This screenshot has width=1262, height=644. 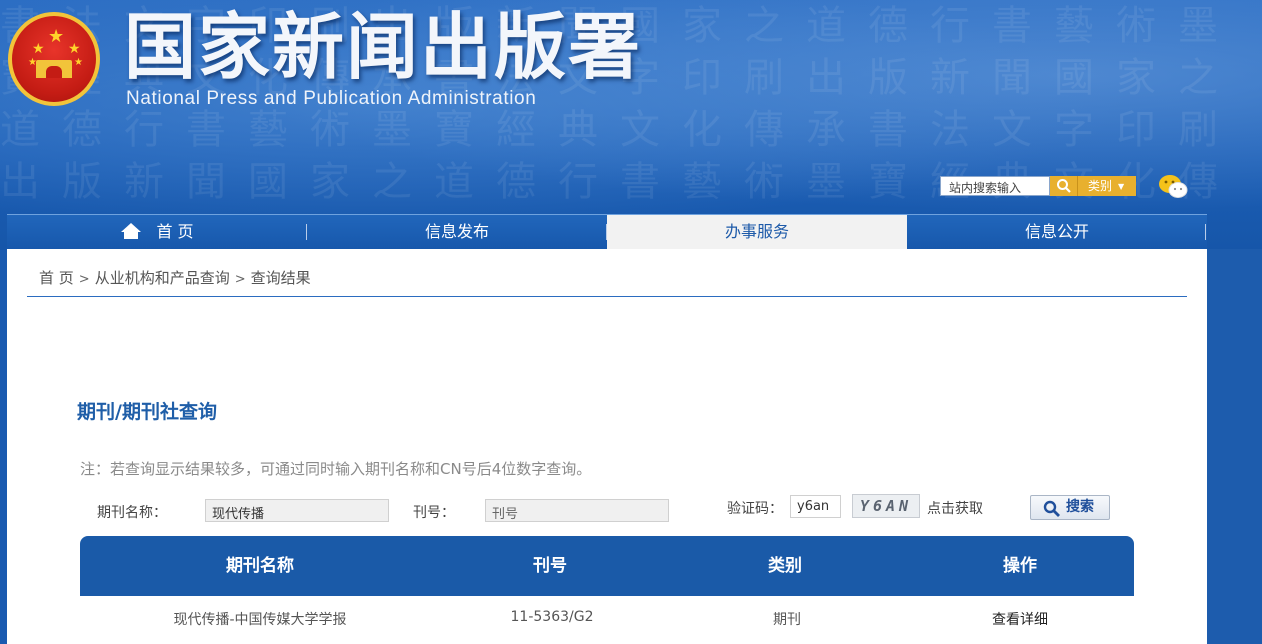 I want to click on results-table-header: 期刊名称 刊号 类别 操作, so click(x=607, y=566).